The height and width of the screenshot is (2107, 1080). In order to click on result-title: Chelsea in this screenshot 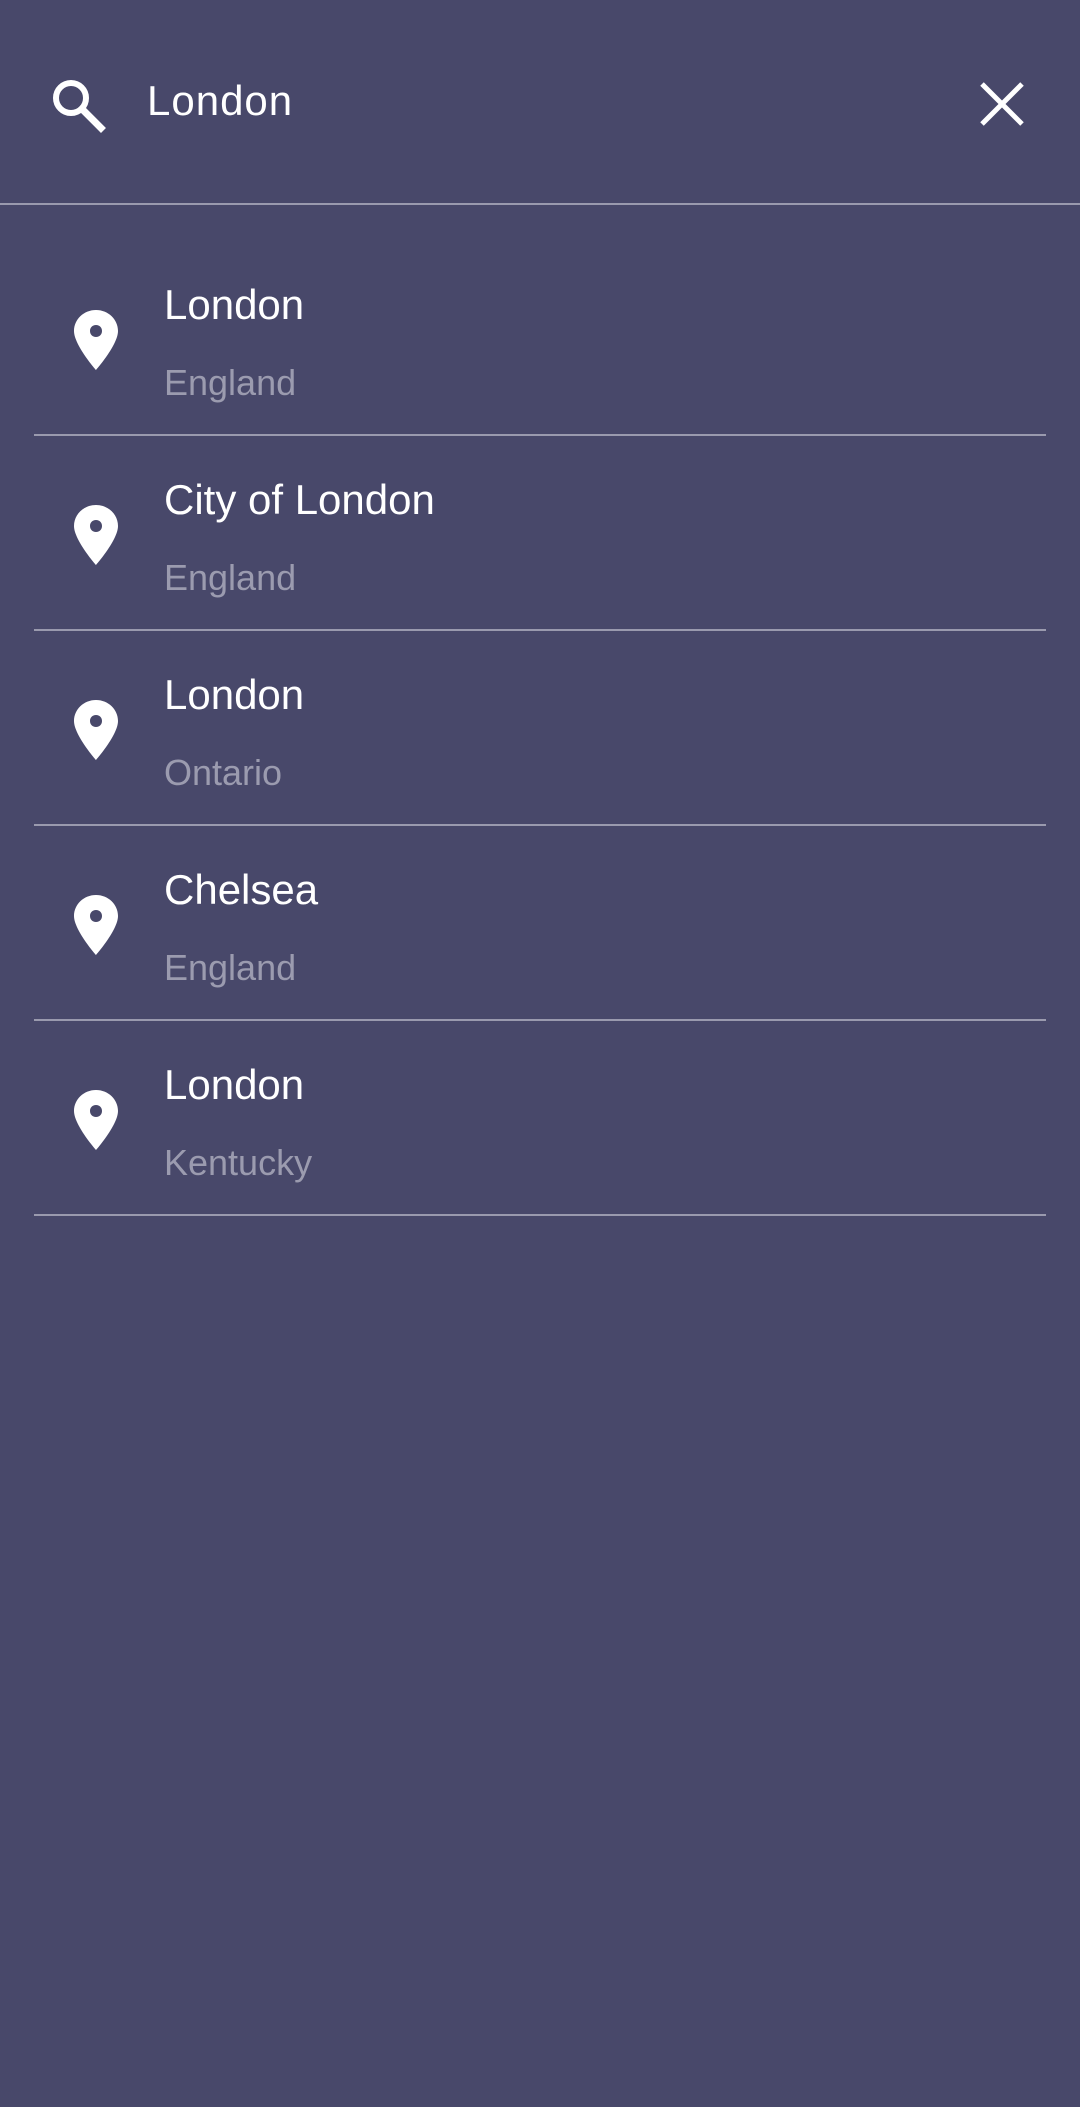, I will do `click(241, 889)`.